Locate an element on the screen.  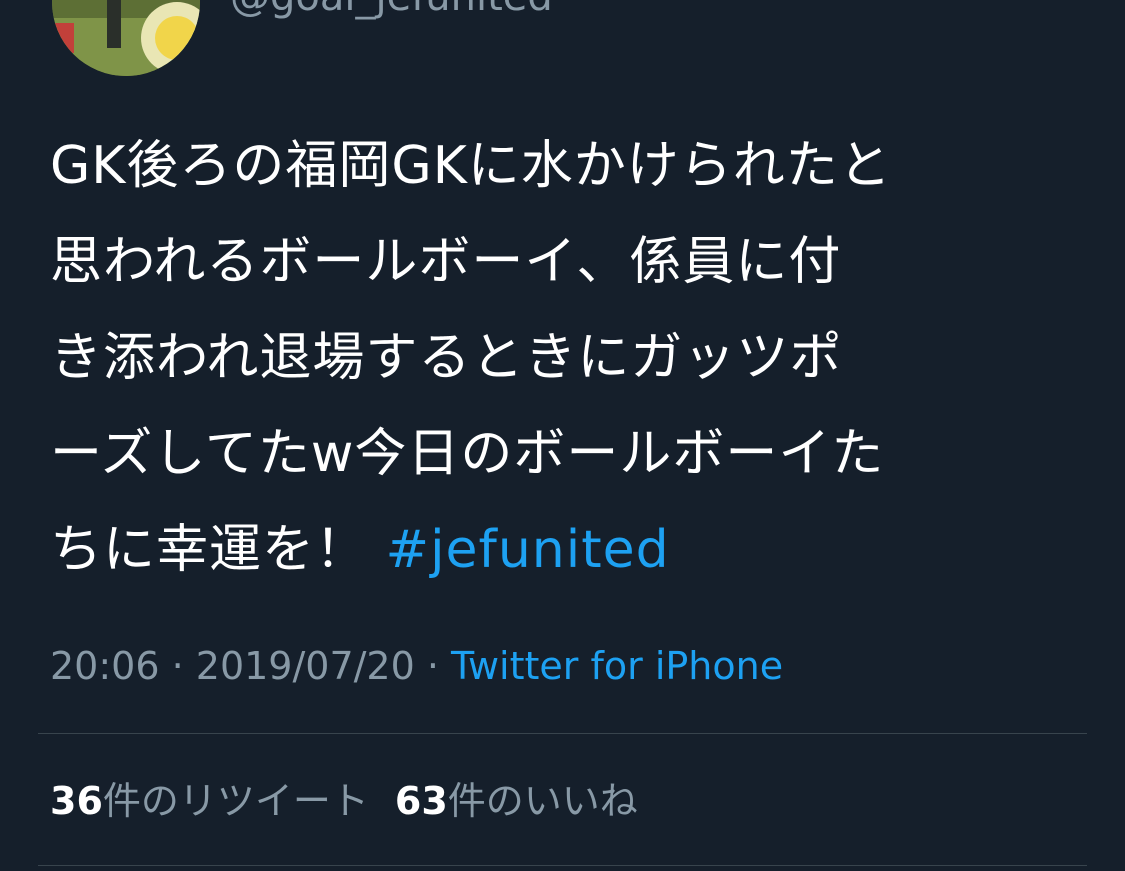
tweet-date: 2019/07/20 is located at coordinates (305, 666).